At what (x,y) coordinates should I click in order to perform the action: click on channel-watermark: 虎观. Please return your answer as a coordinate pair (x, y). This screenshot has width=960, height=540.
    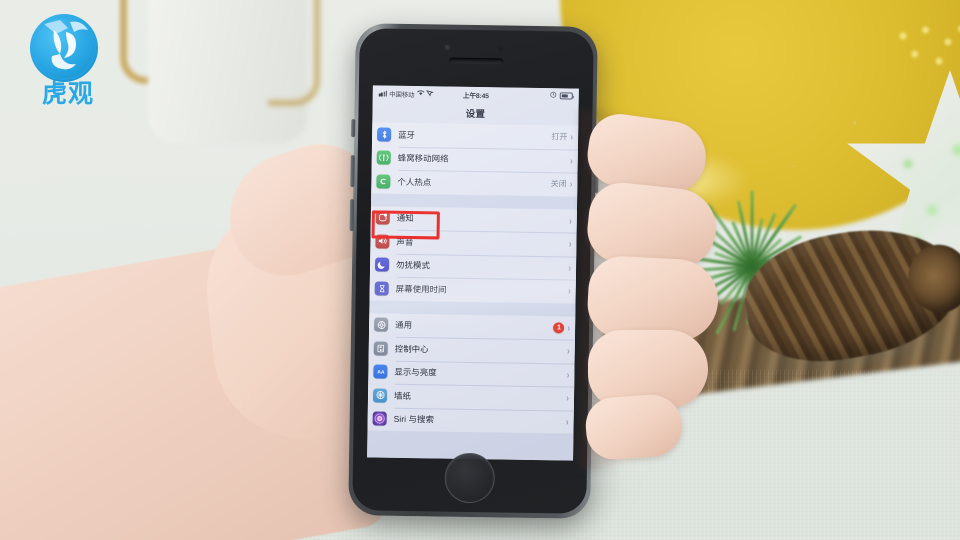
    Looking at the image, I should click on (68, 60).